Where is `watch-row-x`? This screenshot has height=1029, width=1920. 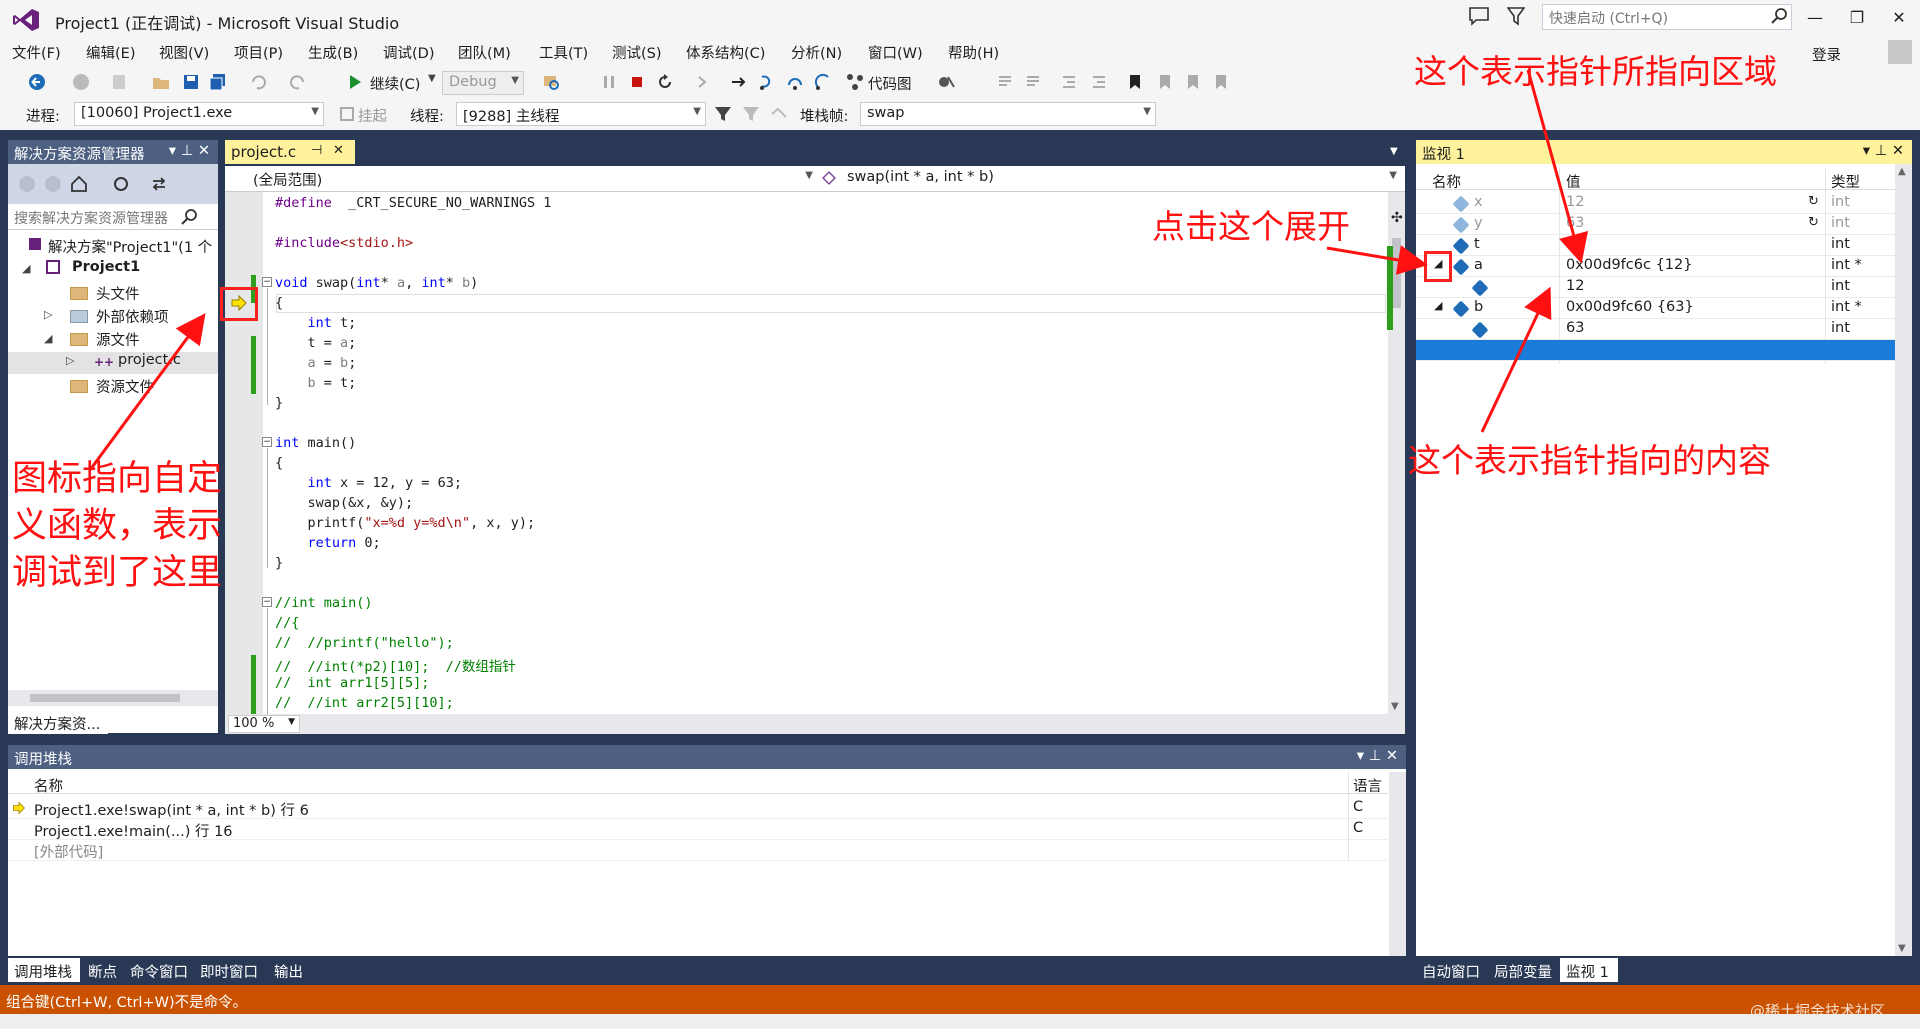 watch-row-x is located at coordinates (1656, 203).